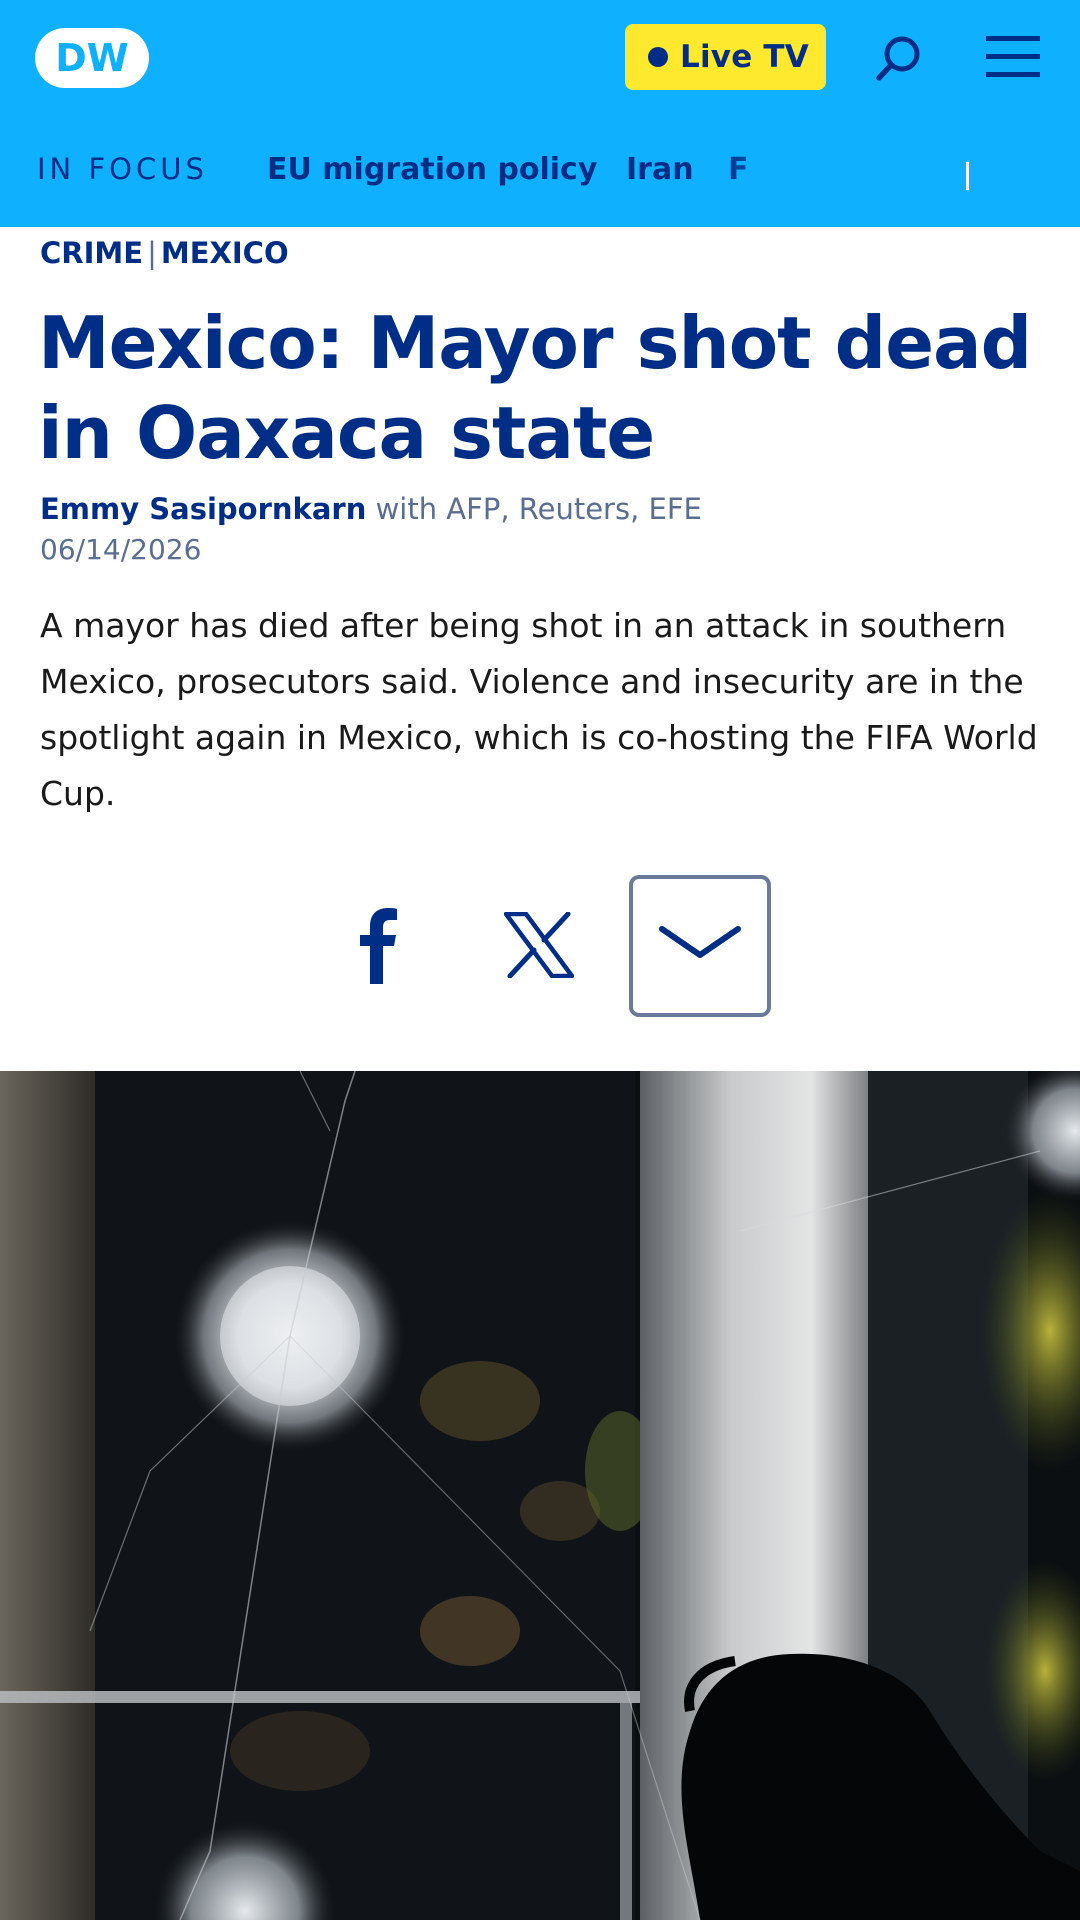 This screenshot has height=1920, width=1080. I want to click on hamburger-menu-icon, so click(1013, 56).